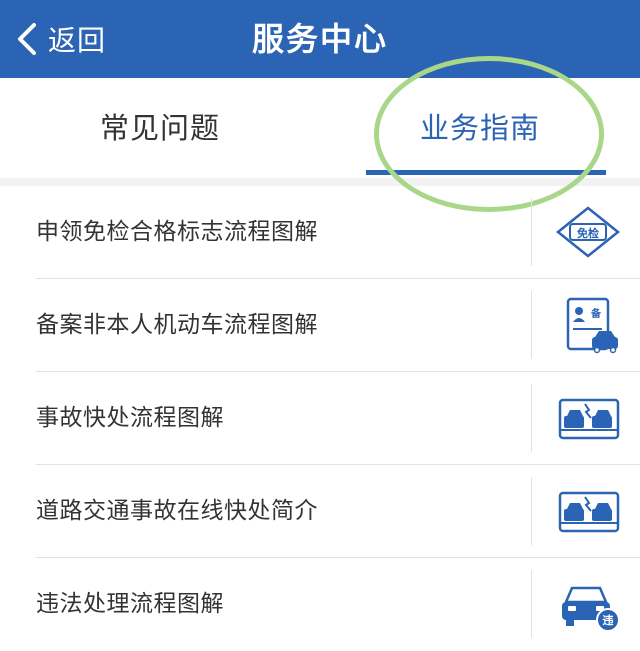 This screenshot has height=651, width=640. What do you see at coordinates (130, 418) in the screenshot?
I see `list-item-label: 事故快处流程图解` at bounding box center [130, 418].